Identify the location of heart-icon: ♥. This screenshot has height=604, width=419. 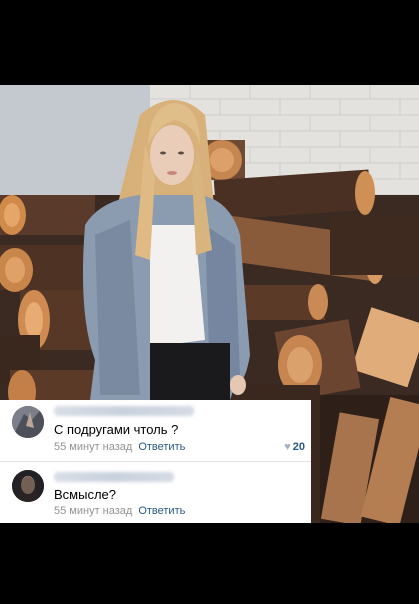
(287, 447).